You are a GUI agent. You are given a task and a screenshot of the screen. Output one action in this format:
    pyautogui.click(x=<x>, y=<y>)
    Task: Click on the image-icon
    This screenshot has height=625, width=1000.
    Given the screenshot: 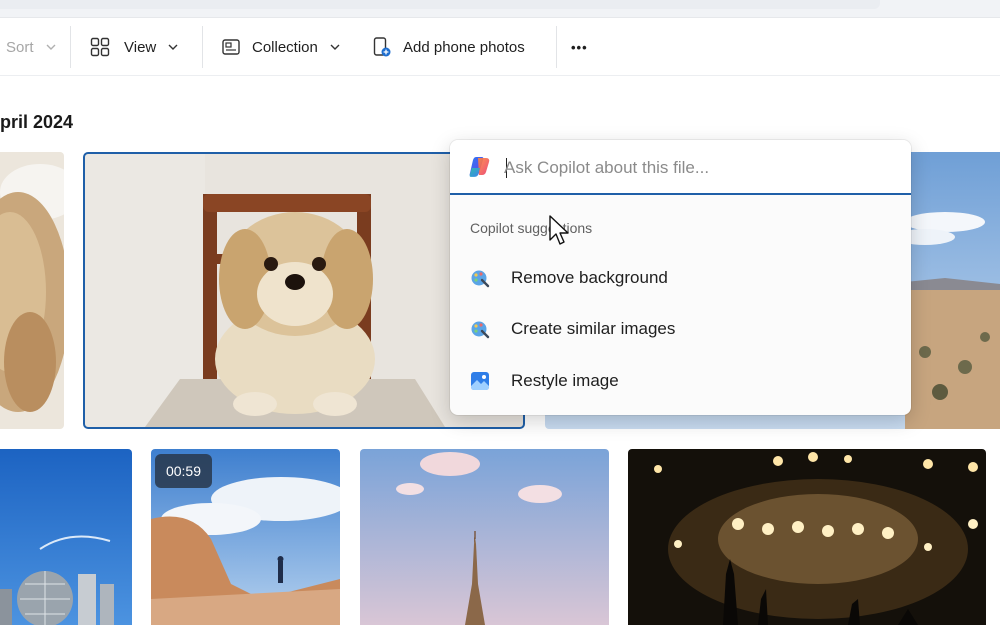 What is the action you would take?
    pyautogui.click(x=480, y=381)
    